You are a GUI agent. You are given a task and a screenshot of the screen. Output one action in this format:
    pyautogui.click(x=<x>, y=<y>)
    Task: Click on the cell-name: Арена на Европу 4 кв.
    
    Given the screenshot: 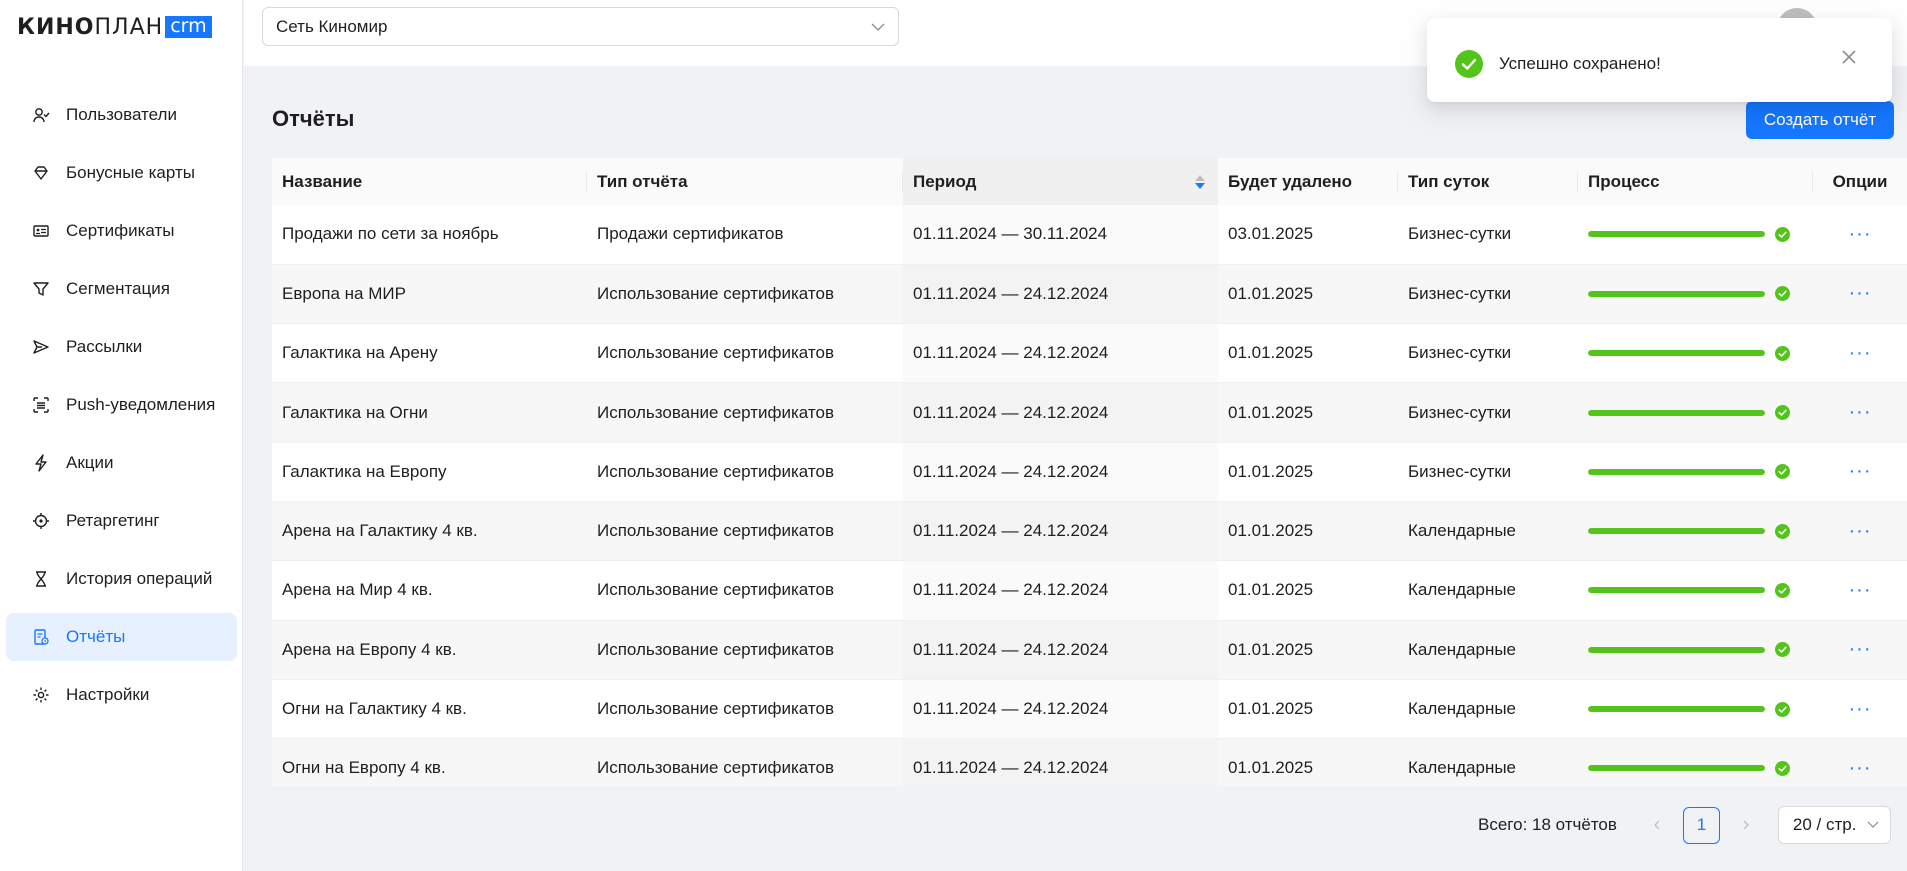 What is the action you would take?
    pyautogui.click(x=429, y=650)
    